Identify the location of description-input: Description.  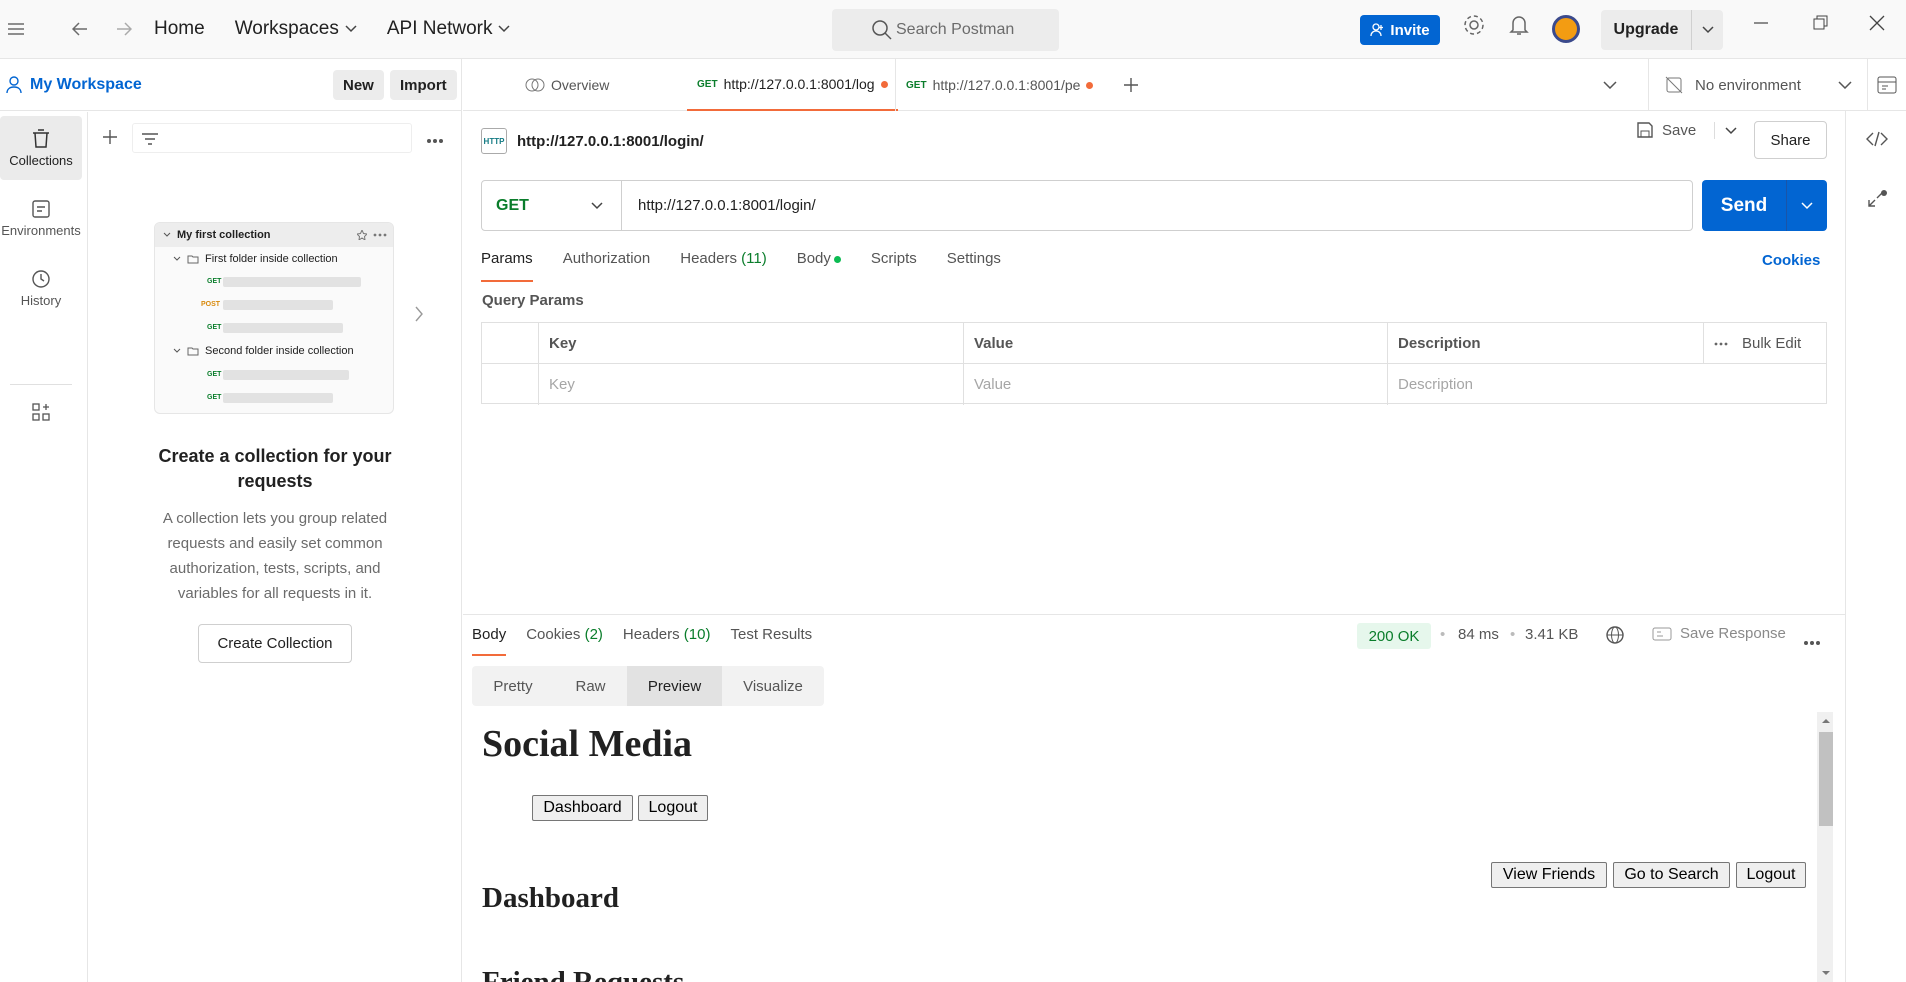
(1606, 384).